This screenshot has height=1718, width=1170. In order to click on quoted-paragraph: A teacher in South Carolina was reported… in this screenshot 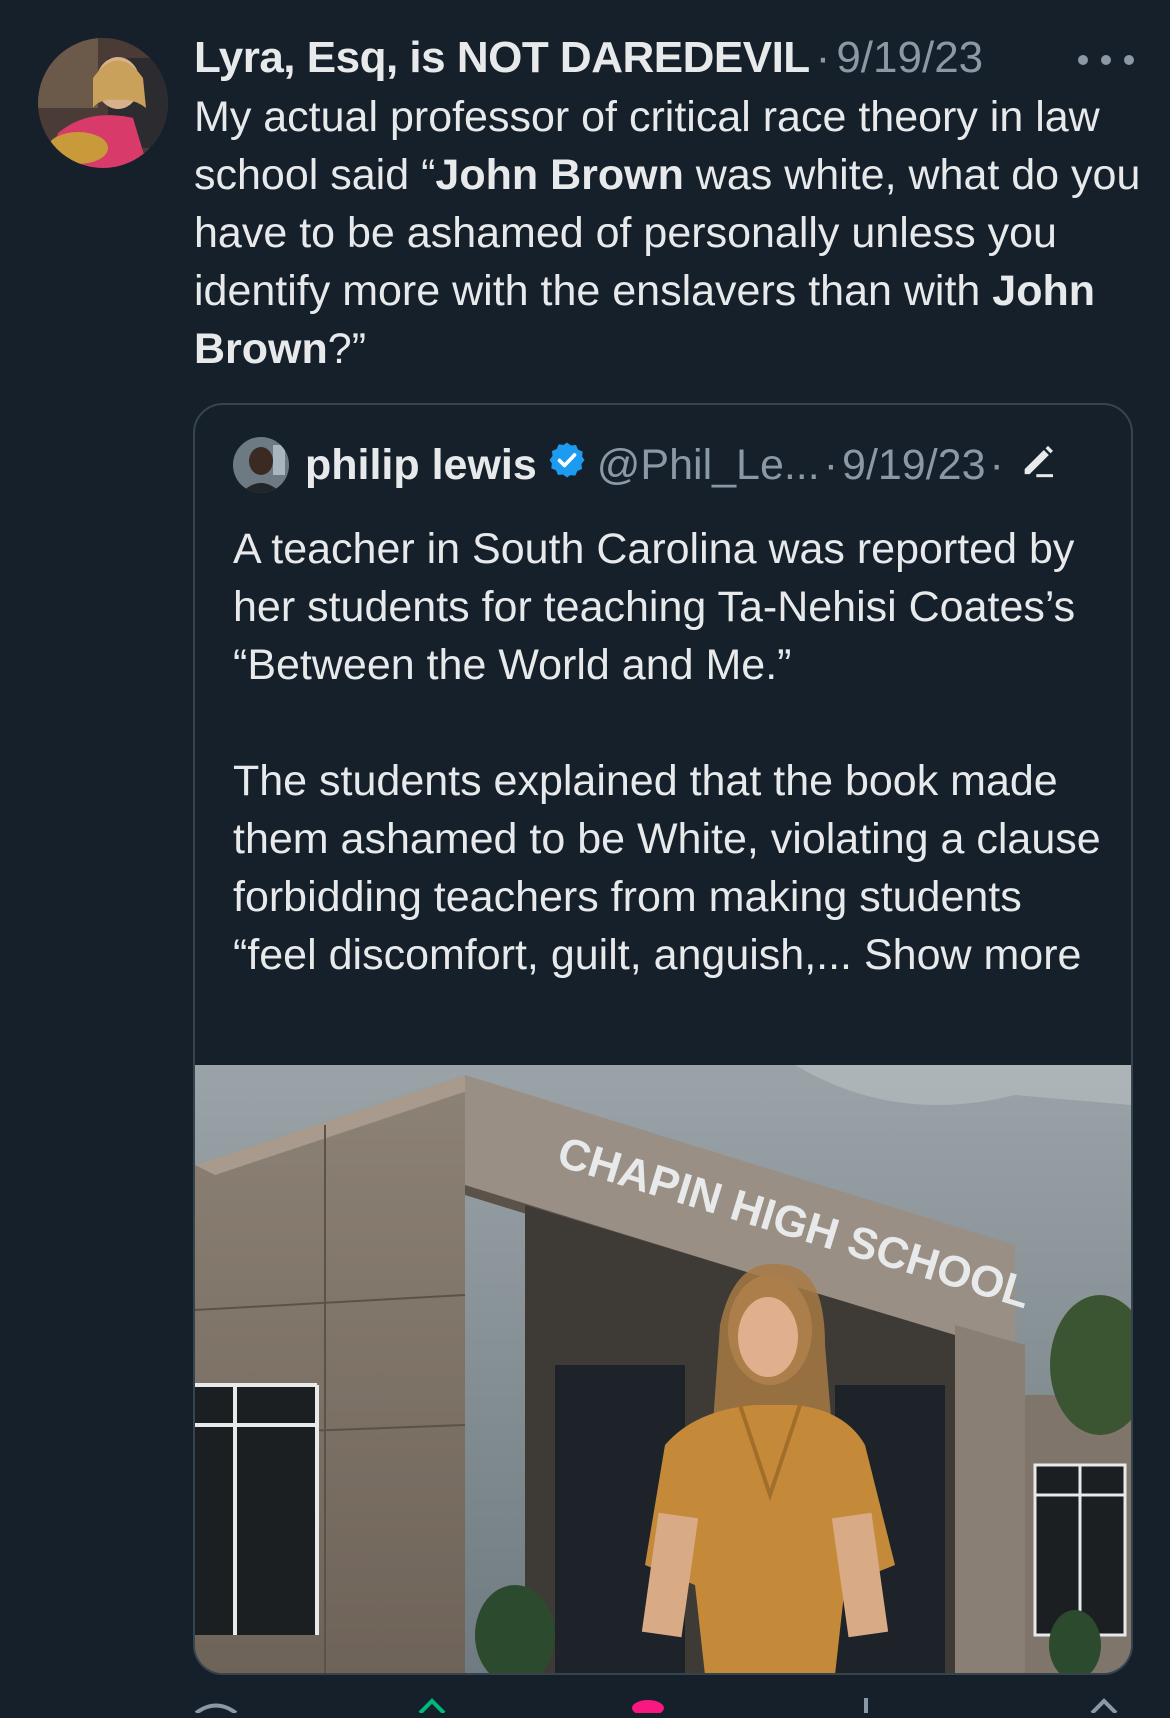, I will do `click(654, 607)`.